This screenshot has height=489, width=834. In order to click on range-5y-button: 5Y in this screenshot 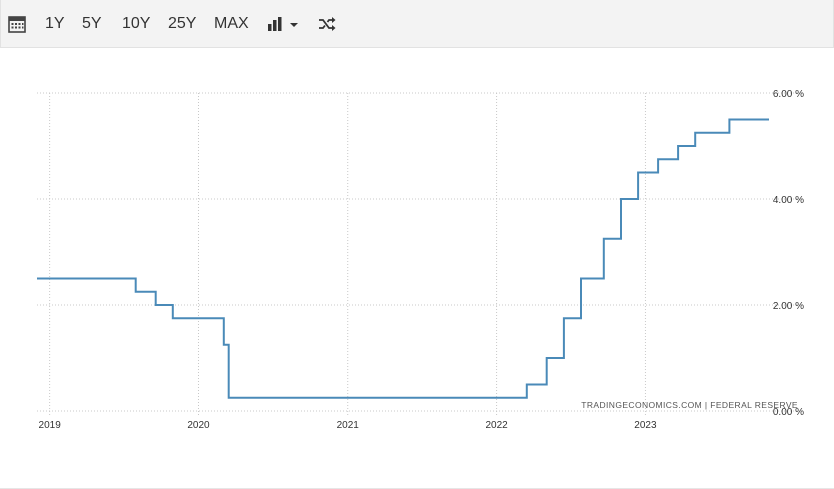, I will do `click(92, 23)`.